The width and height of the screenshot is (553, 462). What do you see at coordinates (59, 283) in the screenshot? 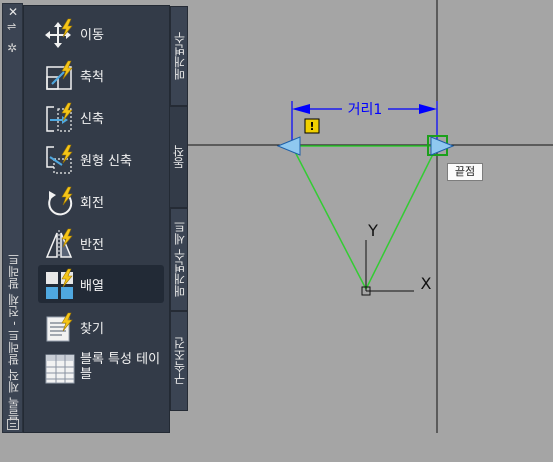
I see `array-icon` at bounding box center [59, 283].